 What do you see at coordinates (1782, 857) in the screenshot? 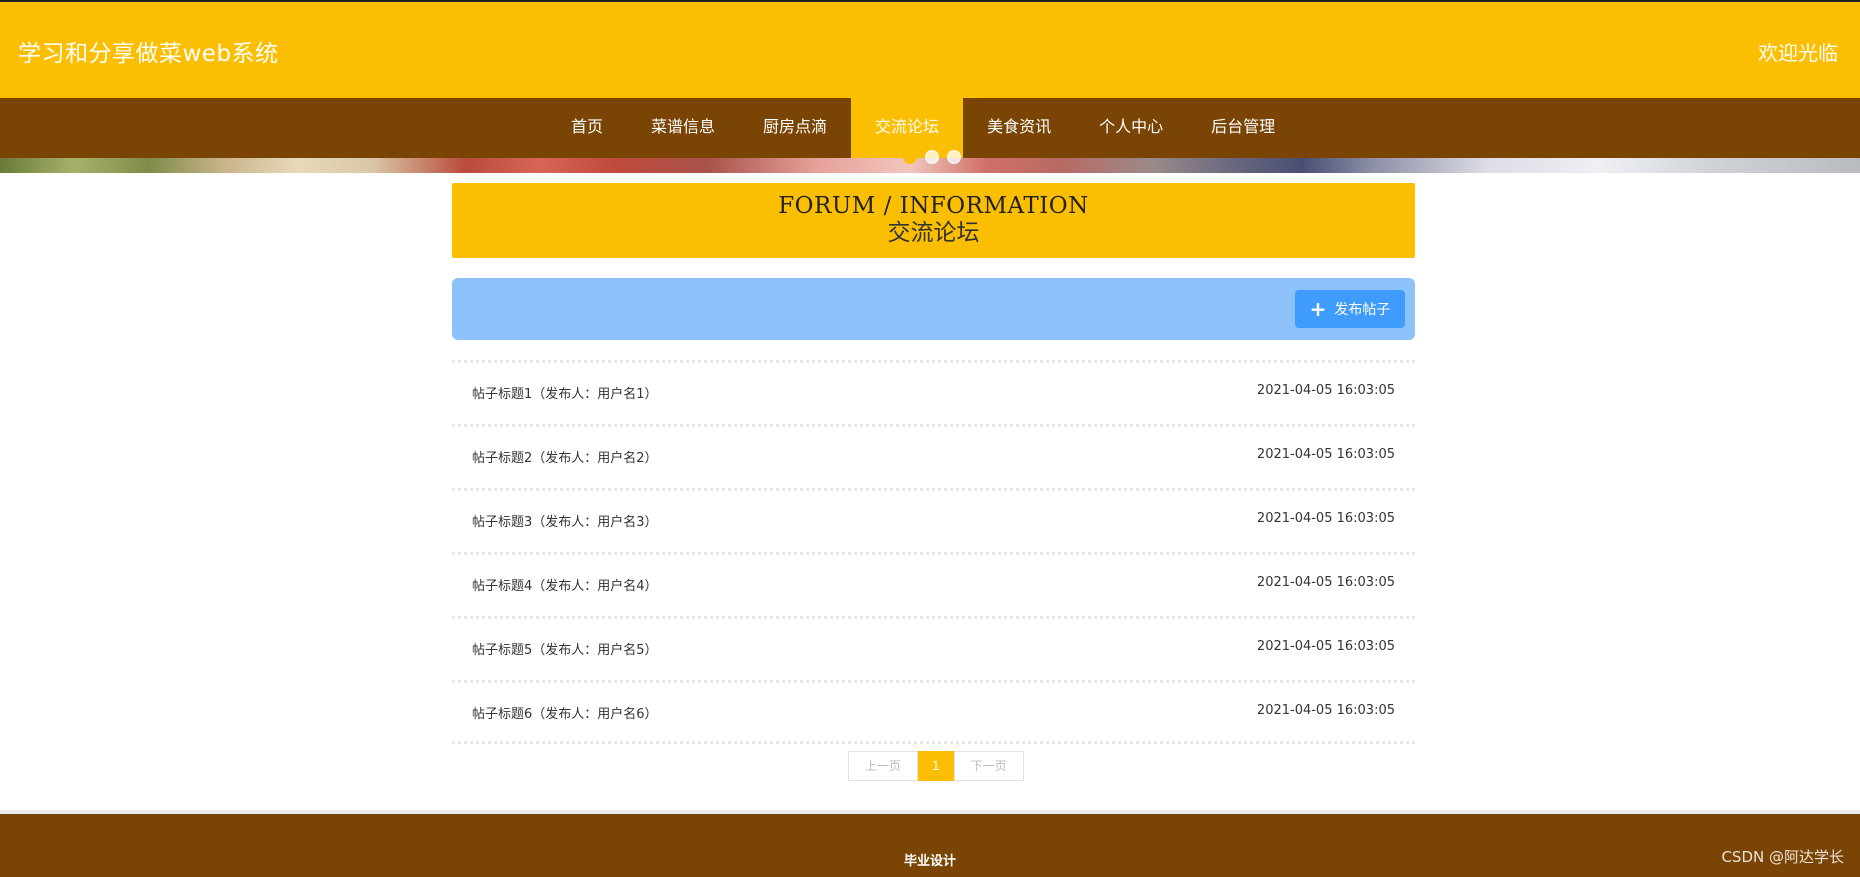
I see `watermark-text: CSDN @阿达学长` at bounding box center [1782, 857].